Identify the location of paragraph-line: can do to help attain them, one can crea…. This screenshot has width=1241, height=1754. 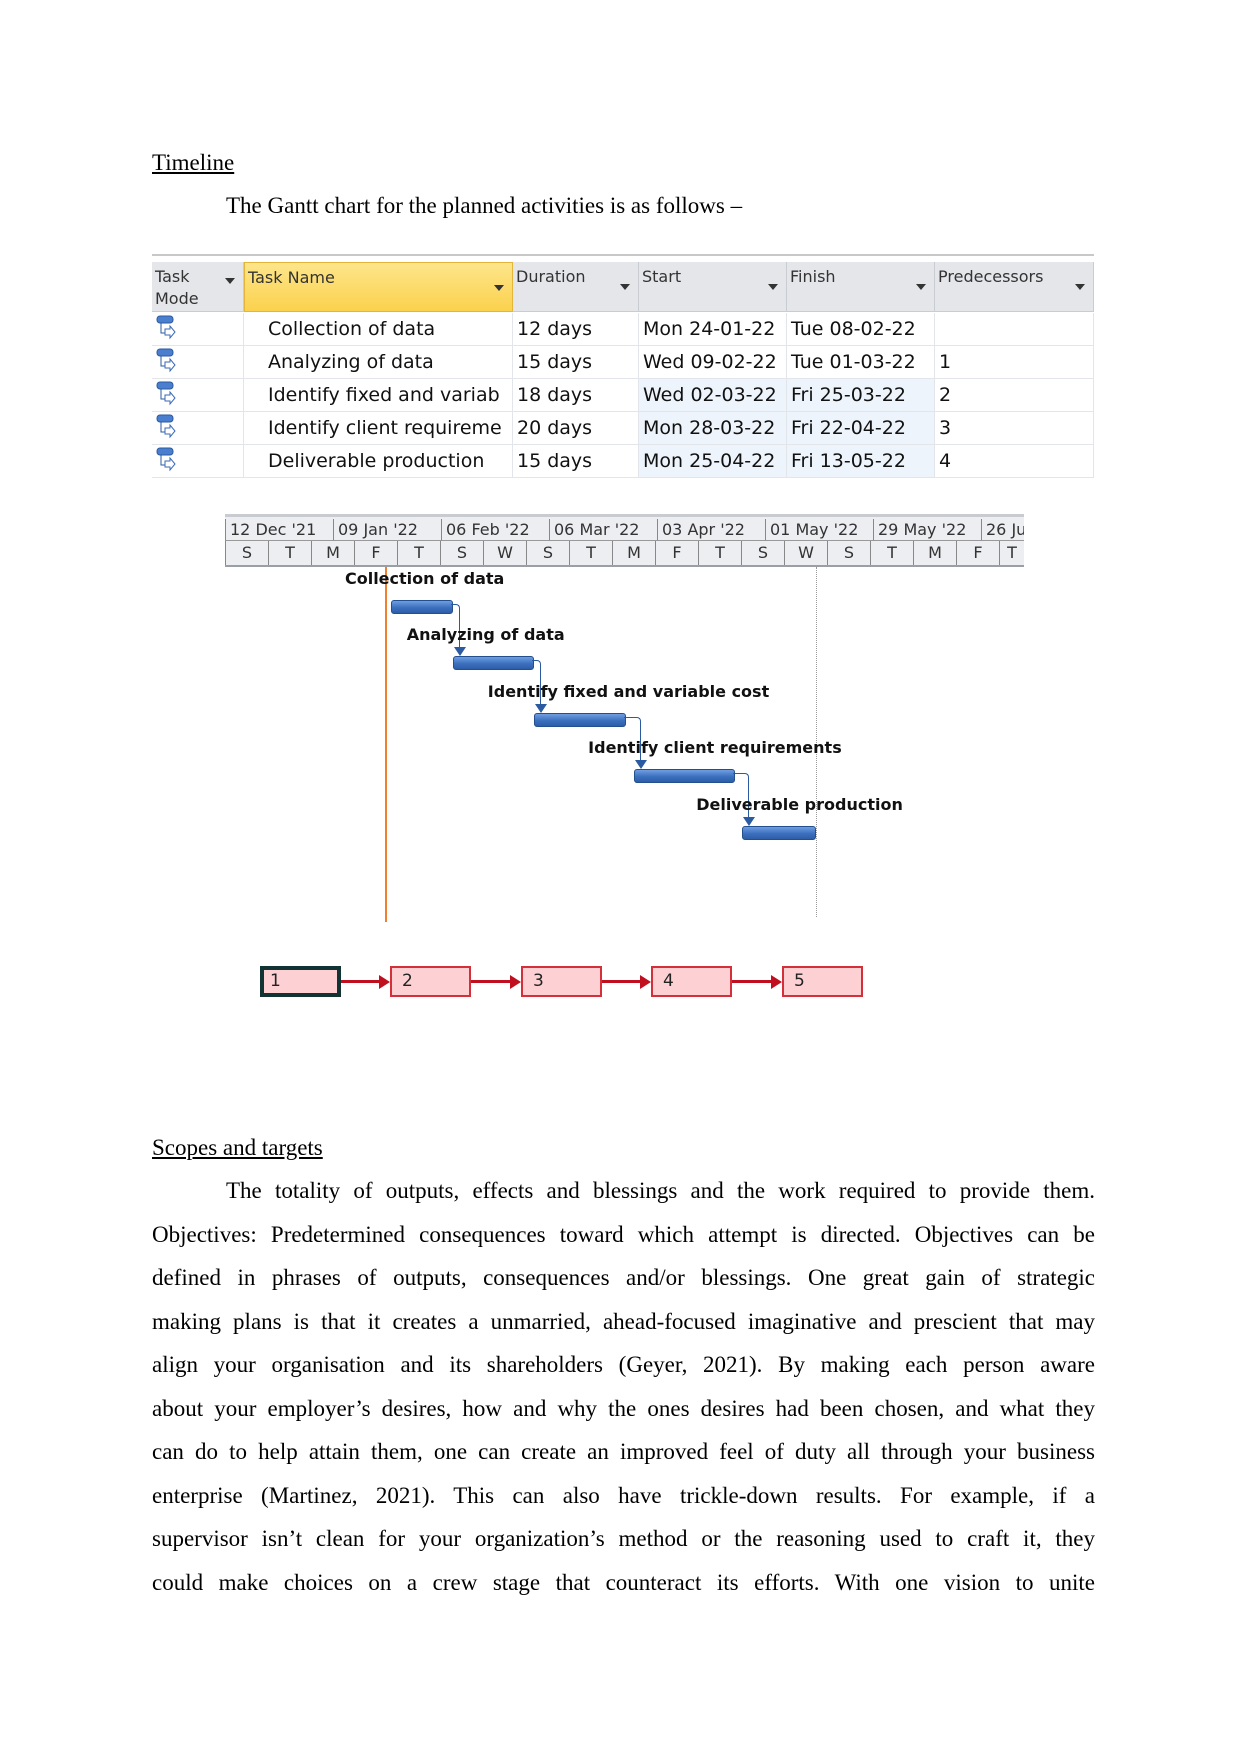
(623, 1451).